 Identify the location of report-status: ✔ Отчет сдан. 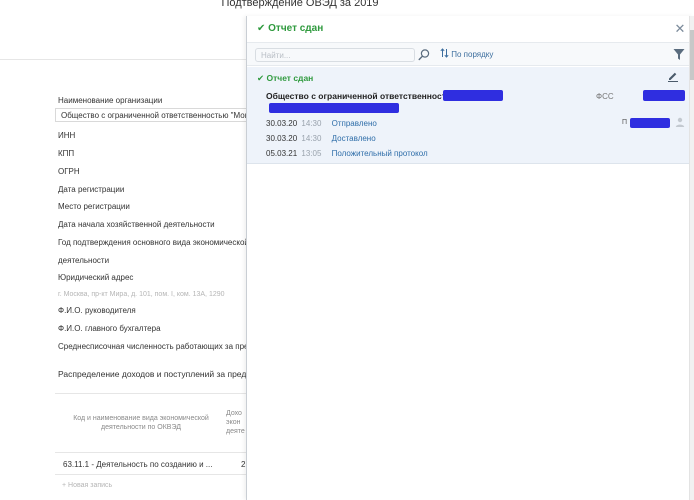
(285, 78).